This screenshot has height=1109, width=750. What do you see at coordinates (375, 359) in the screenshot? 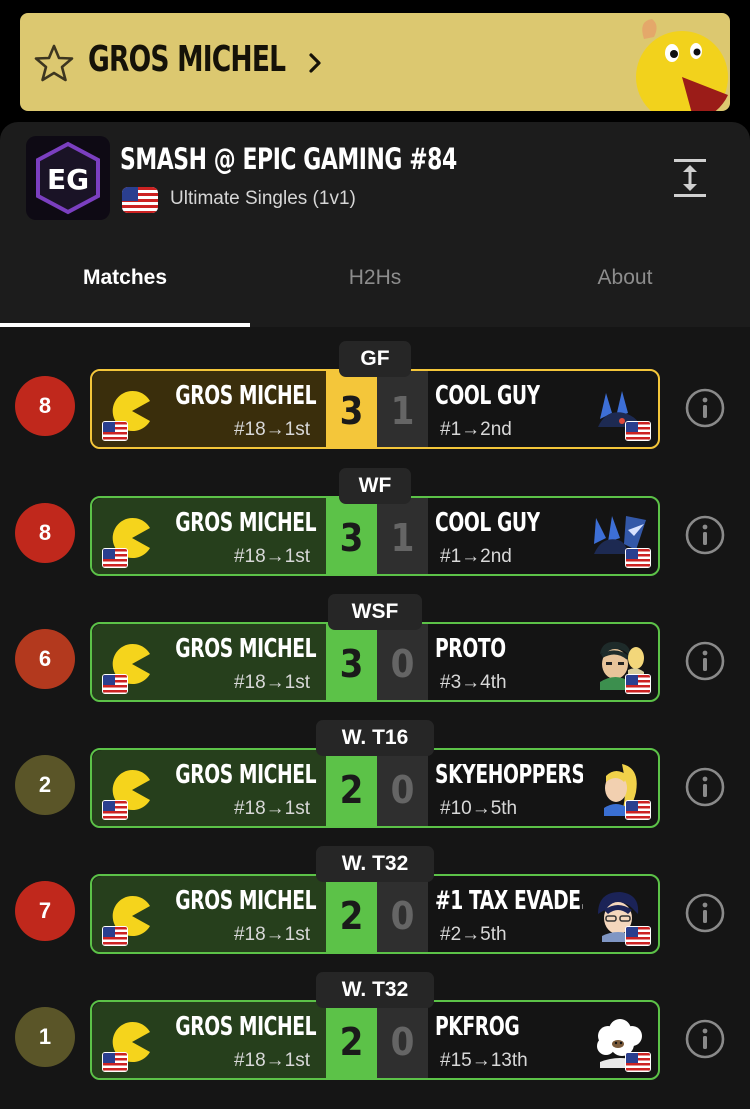
I see `round-label: GF` at bounding box center [375, 359].